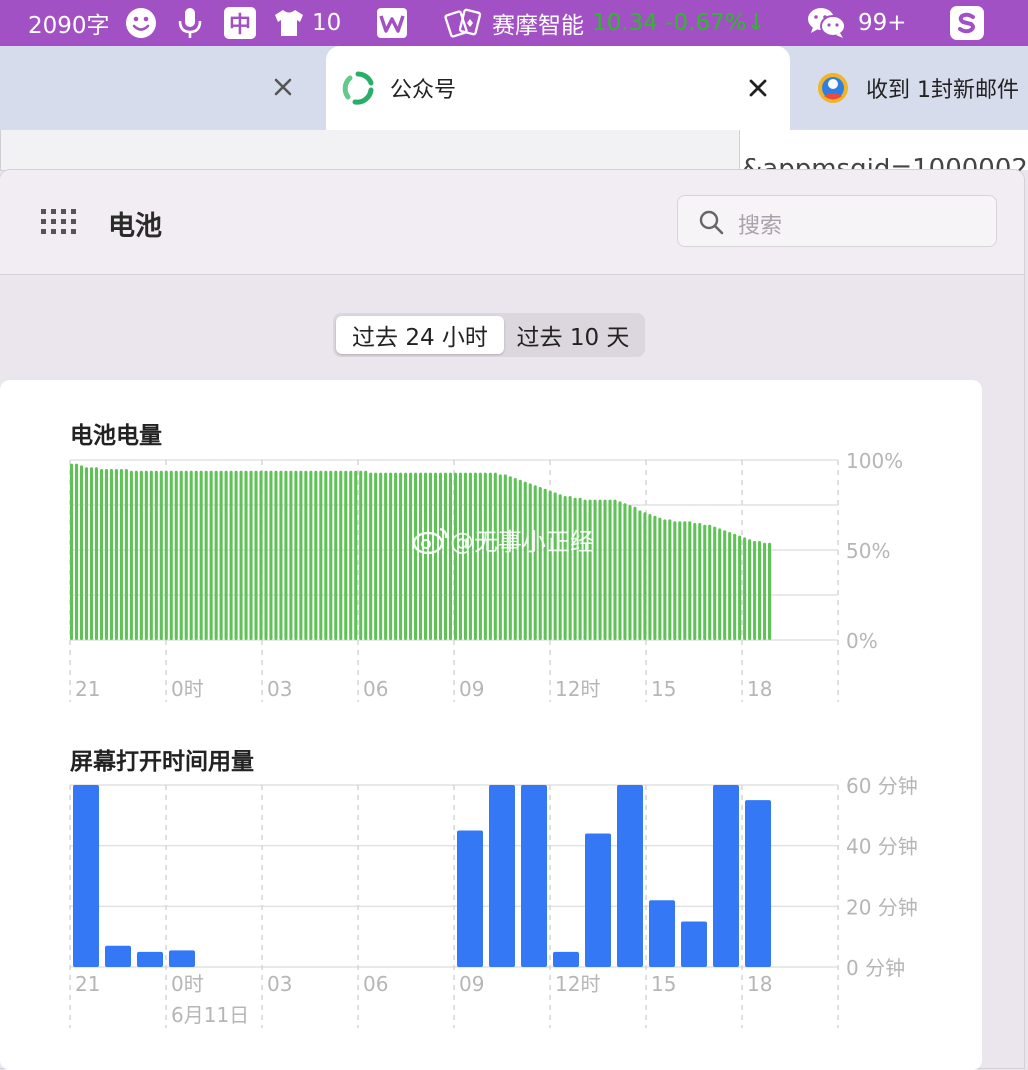 The height and width of the screenshot is (1070, 1028). I want to click on battery-x-tick-label: 0时, so click(187, 689).